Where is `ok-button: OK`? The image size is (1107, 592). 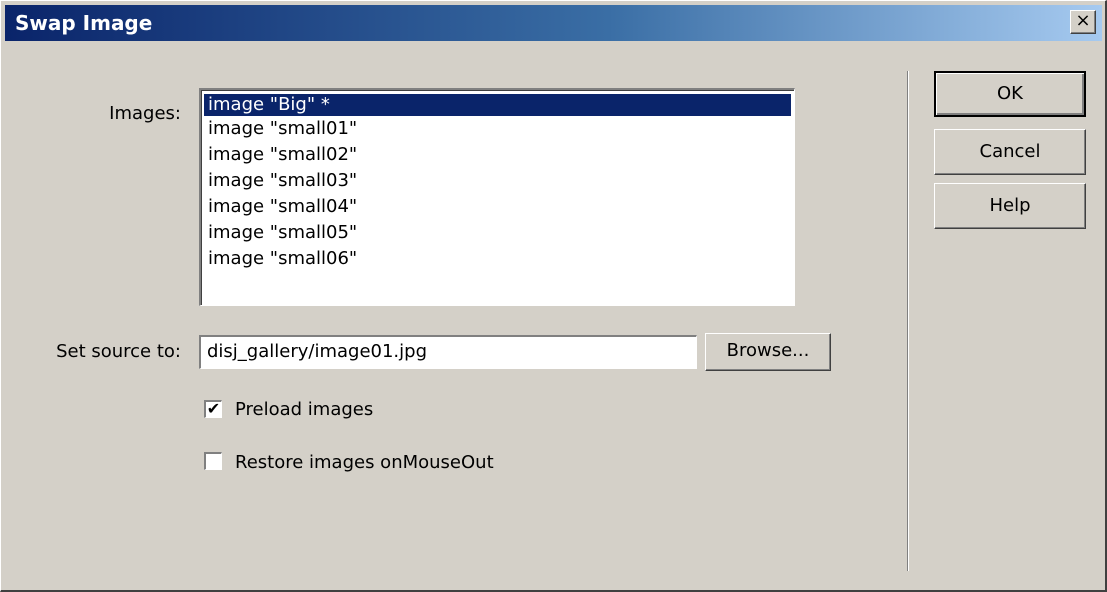
ok-button: OK is located at coordinates (1010, 94).